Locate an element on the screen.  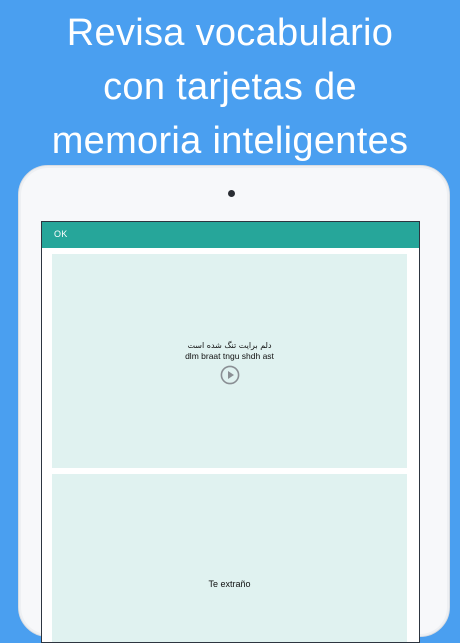
headline-line-1: Revisa vocabulario is located at coordinates (230, 33).